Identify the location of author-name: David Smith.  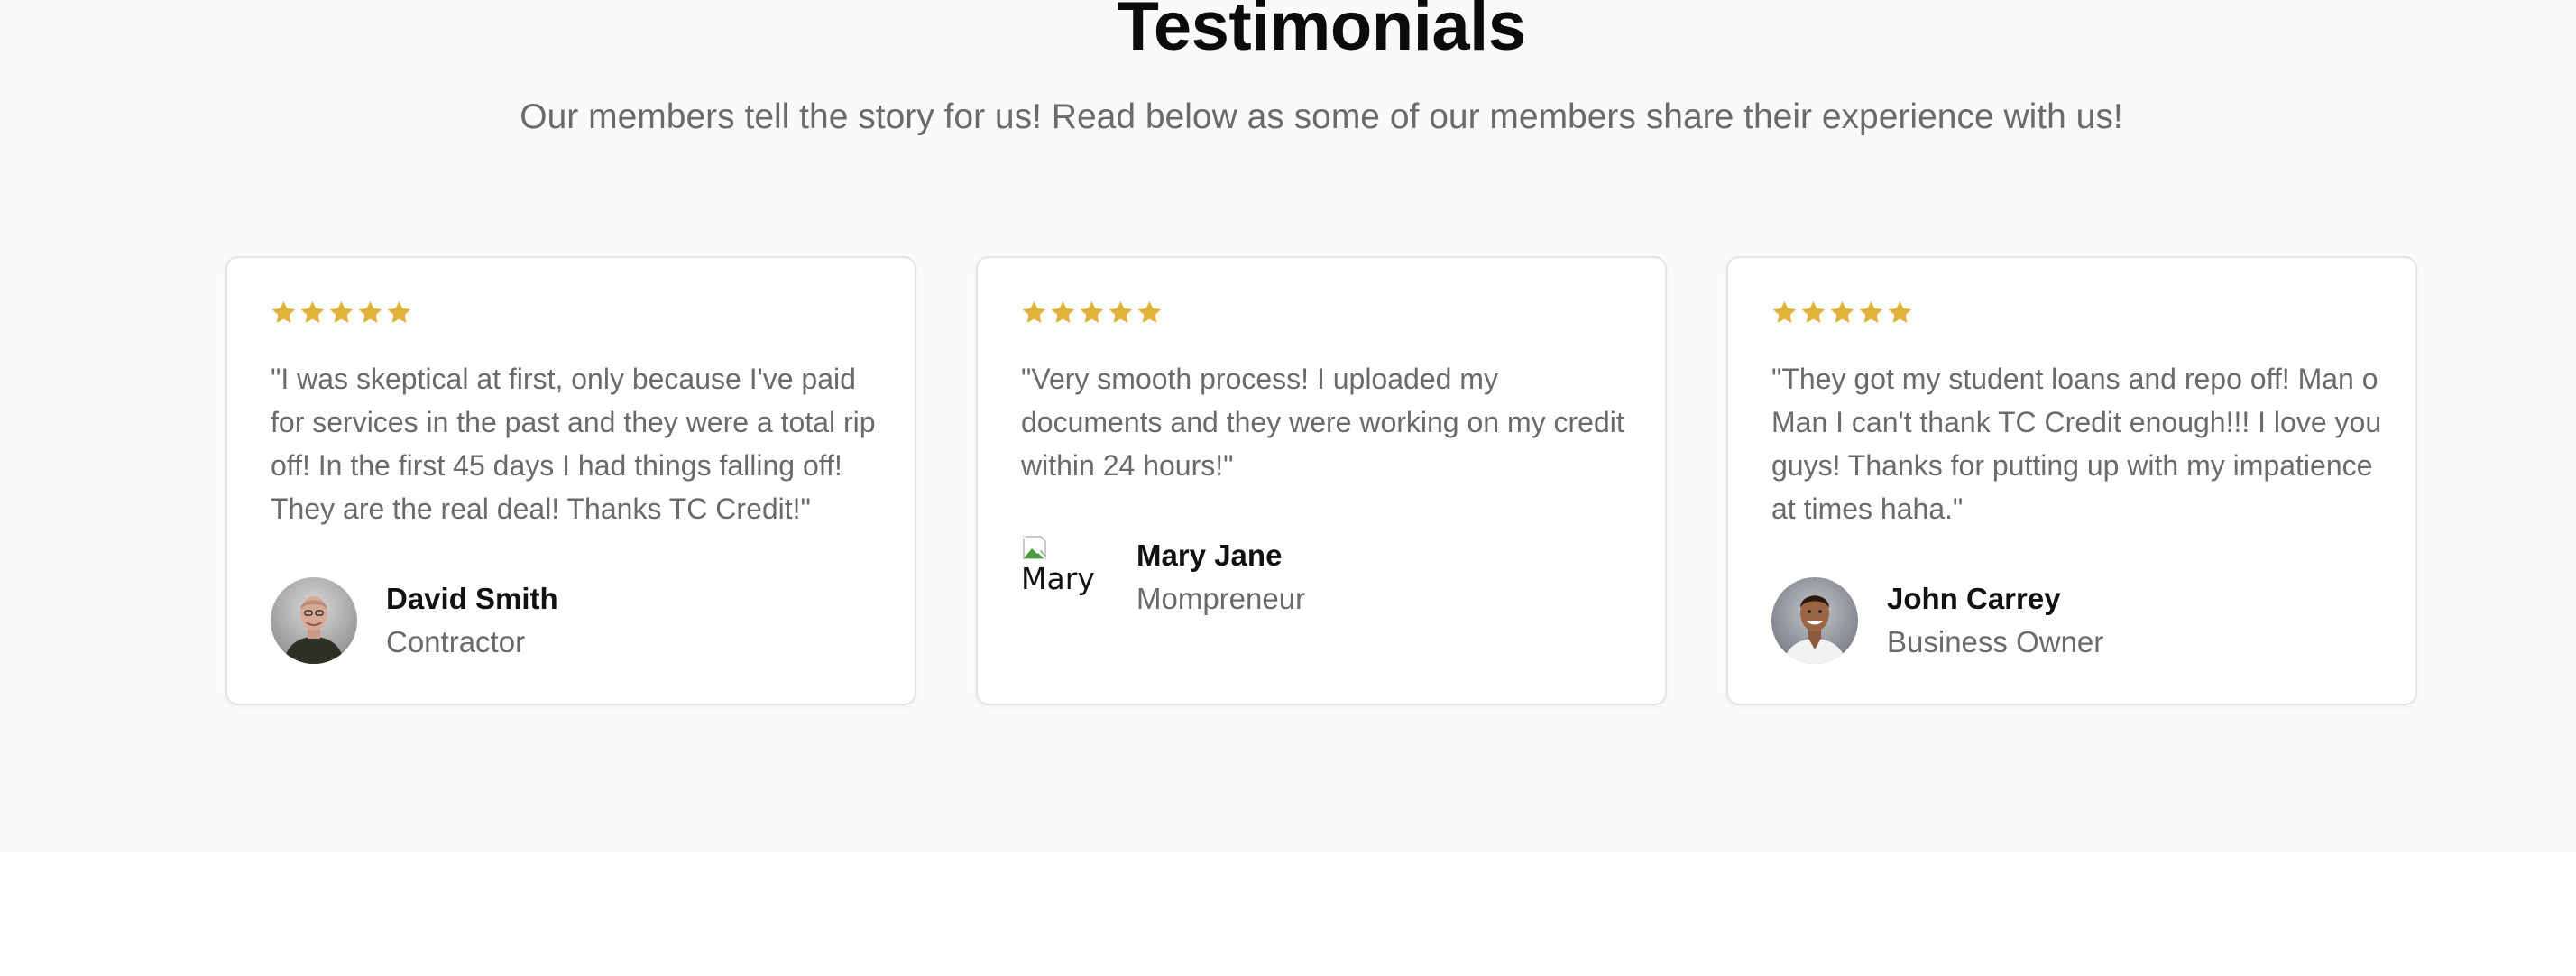
(472, 598).